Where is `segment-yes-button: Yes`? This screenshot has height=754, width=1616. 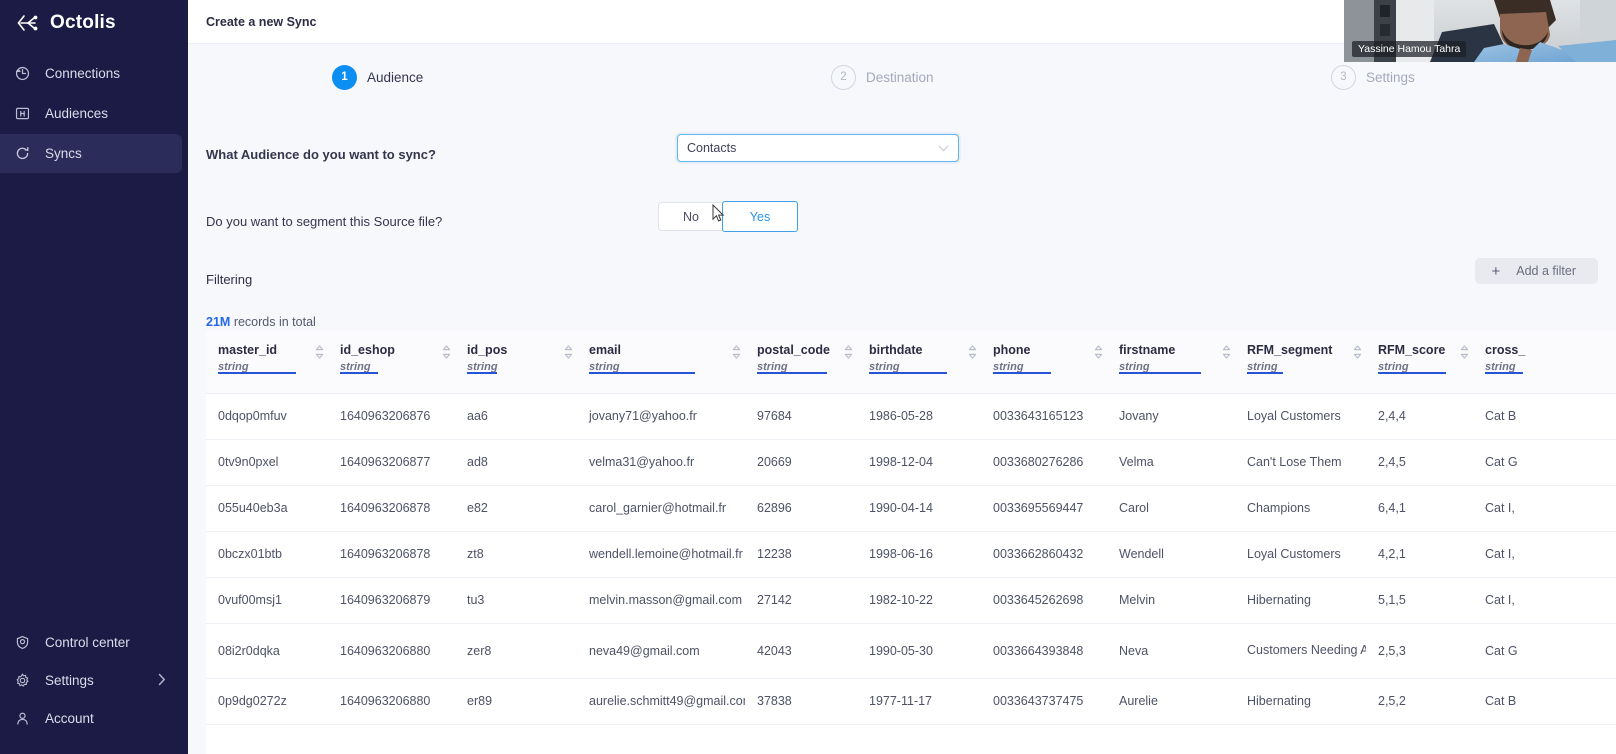
segment-yes-button: Yes is located at coordinates (760, 216).